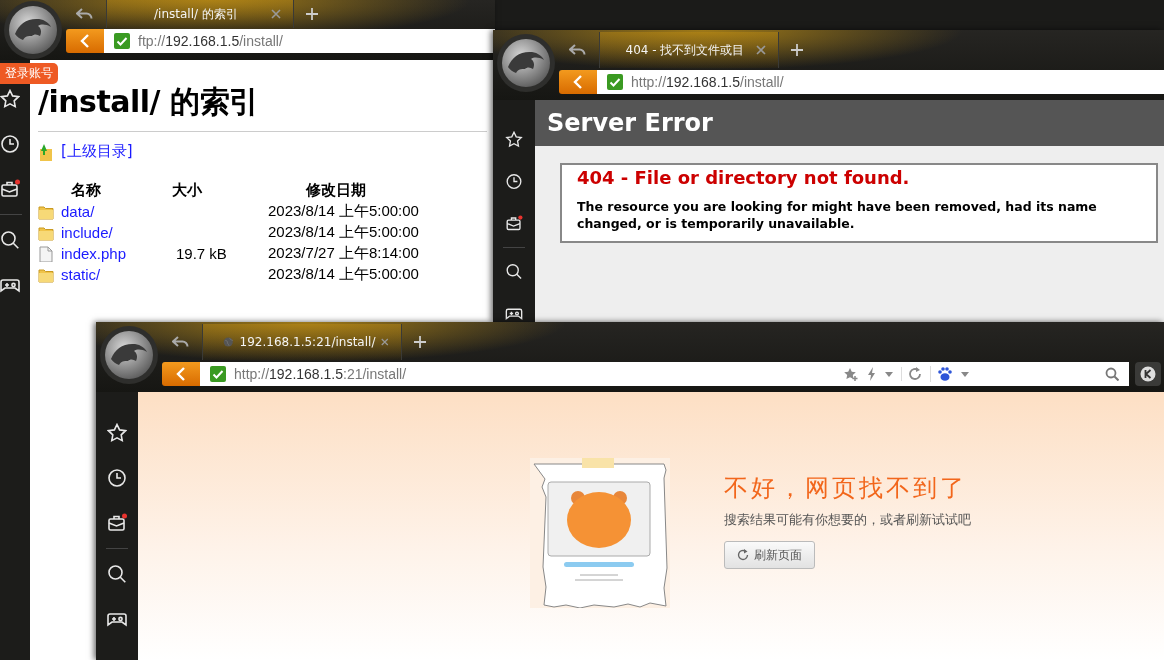 This screenshot has width=1164, height=660. I want to click on page-heading: Server Error, so click(630, 123).